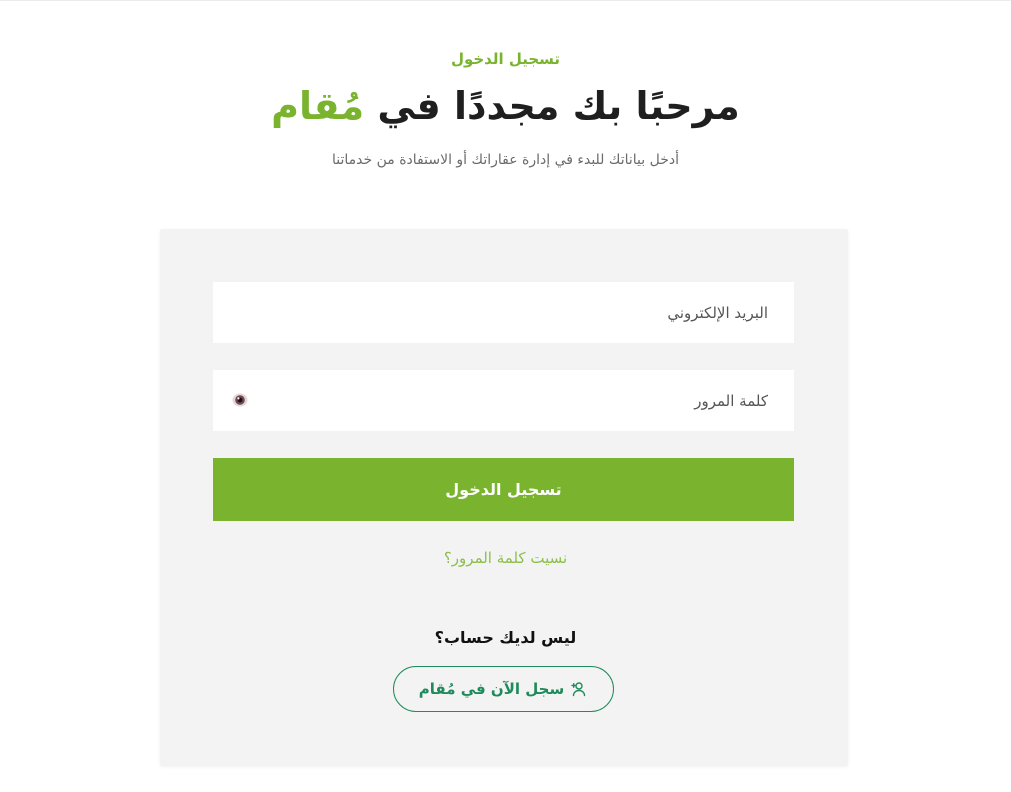 This screenshot has height=792, width=1011. Describe the element at coordinates (558, 106) in the screenshot. I see `page-title-text: مرحبًا بك مجددًا في` at that location.